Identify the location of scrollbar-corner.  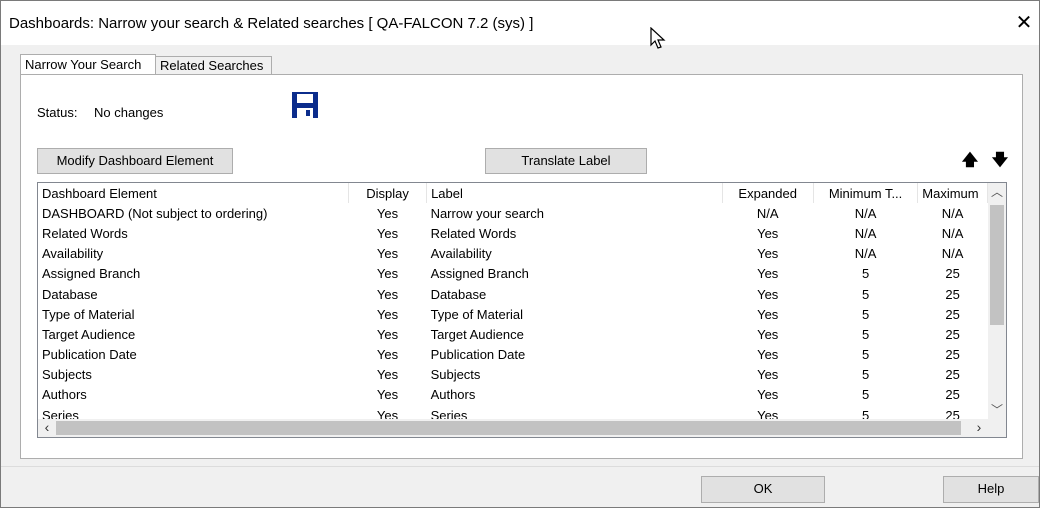
(997, 428).